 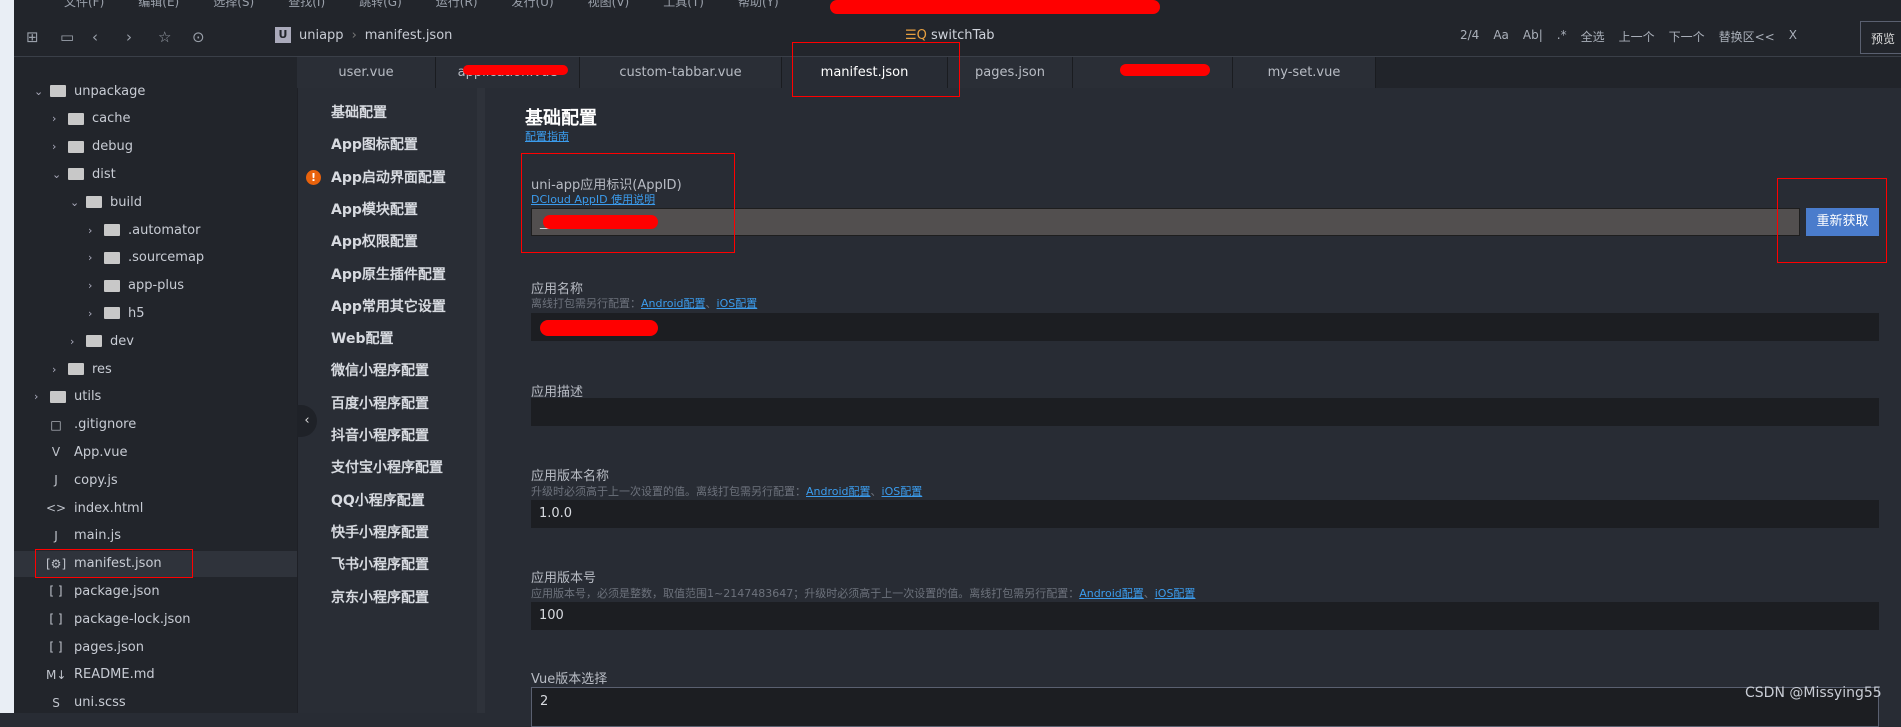 What do you see at coordinates (533, 9) in the screenshot?
I see `menu-item: 发行(U)` at bounding box center [533, 9].